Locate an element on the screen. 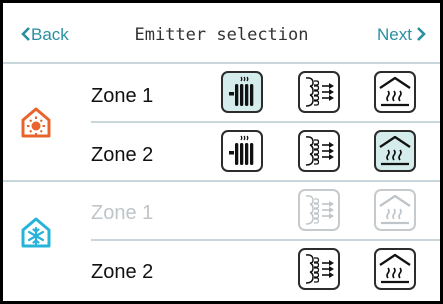 The height and width of the screenshot is (304, 443). chevron-right-icon is located at coordinates (421, 34).